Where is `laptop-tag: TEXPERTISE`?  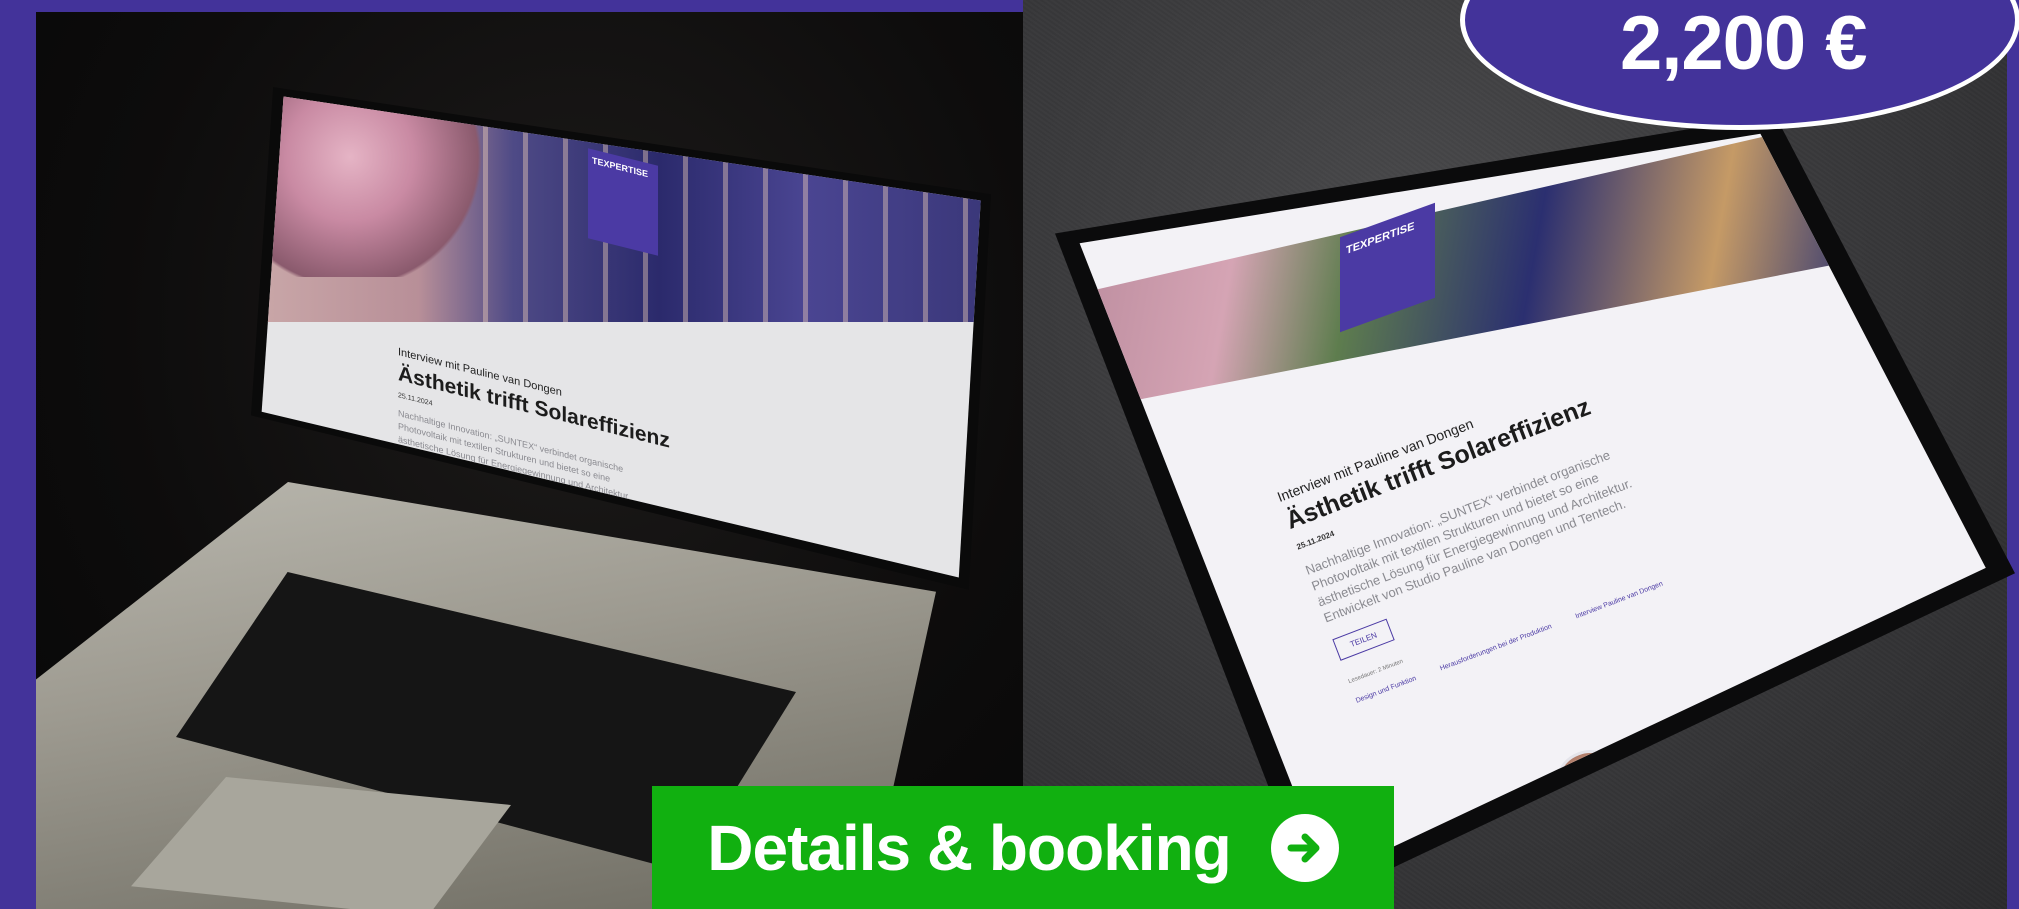
laptop-tag: TEXPERTISE is located at coordinates (623, 202).